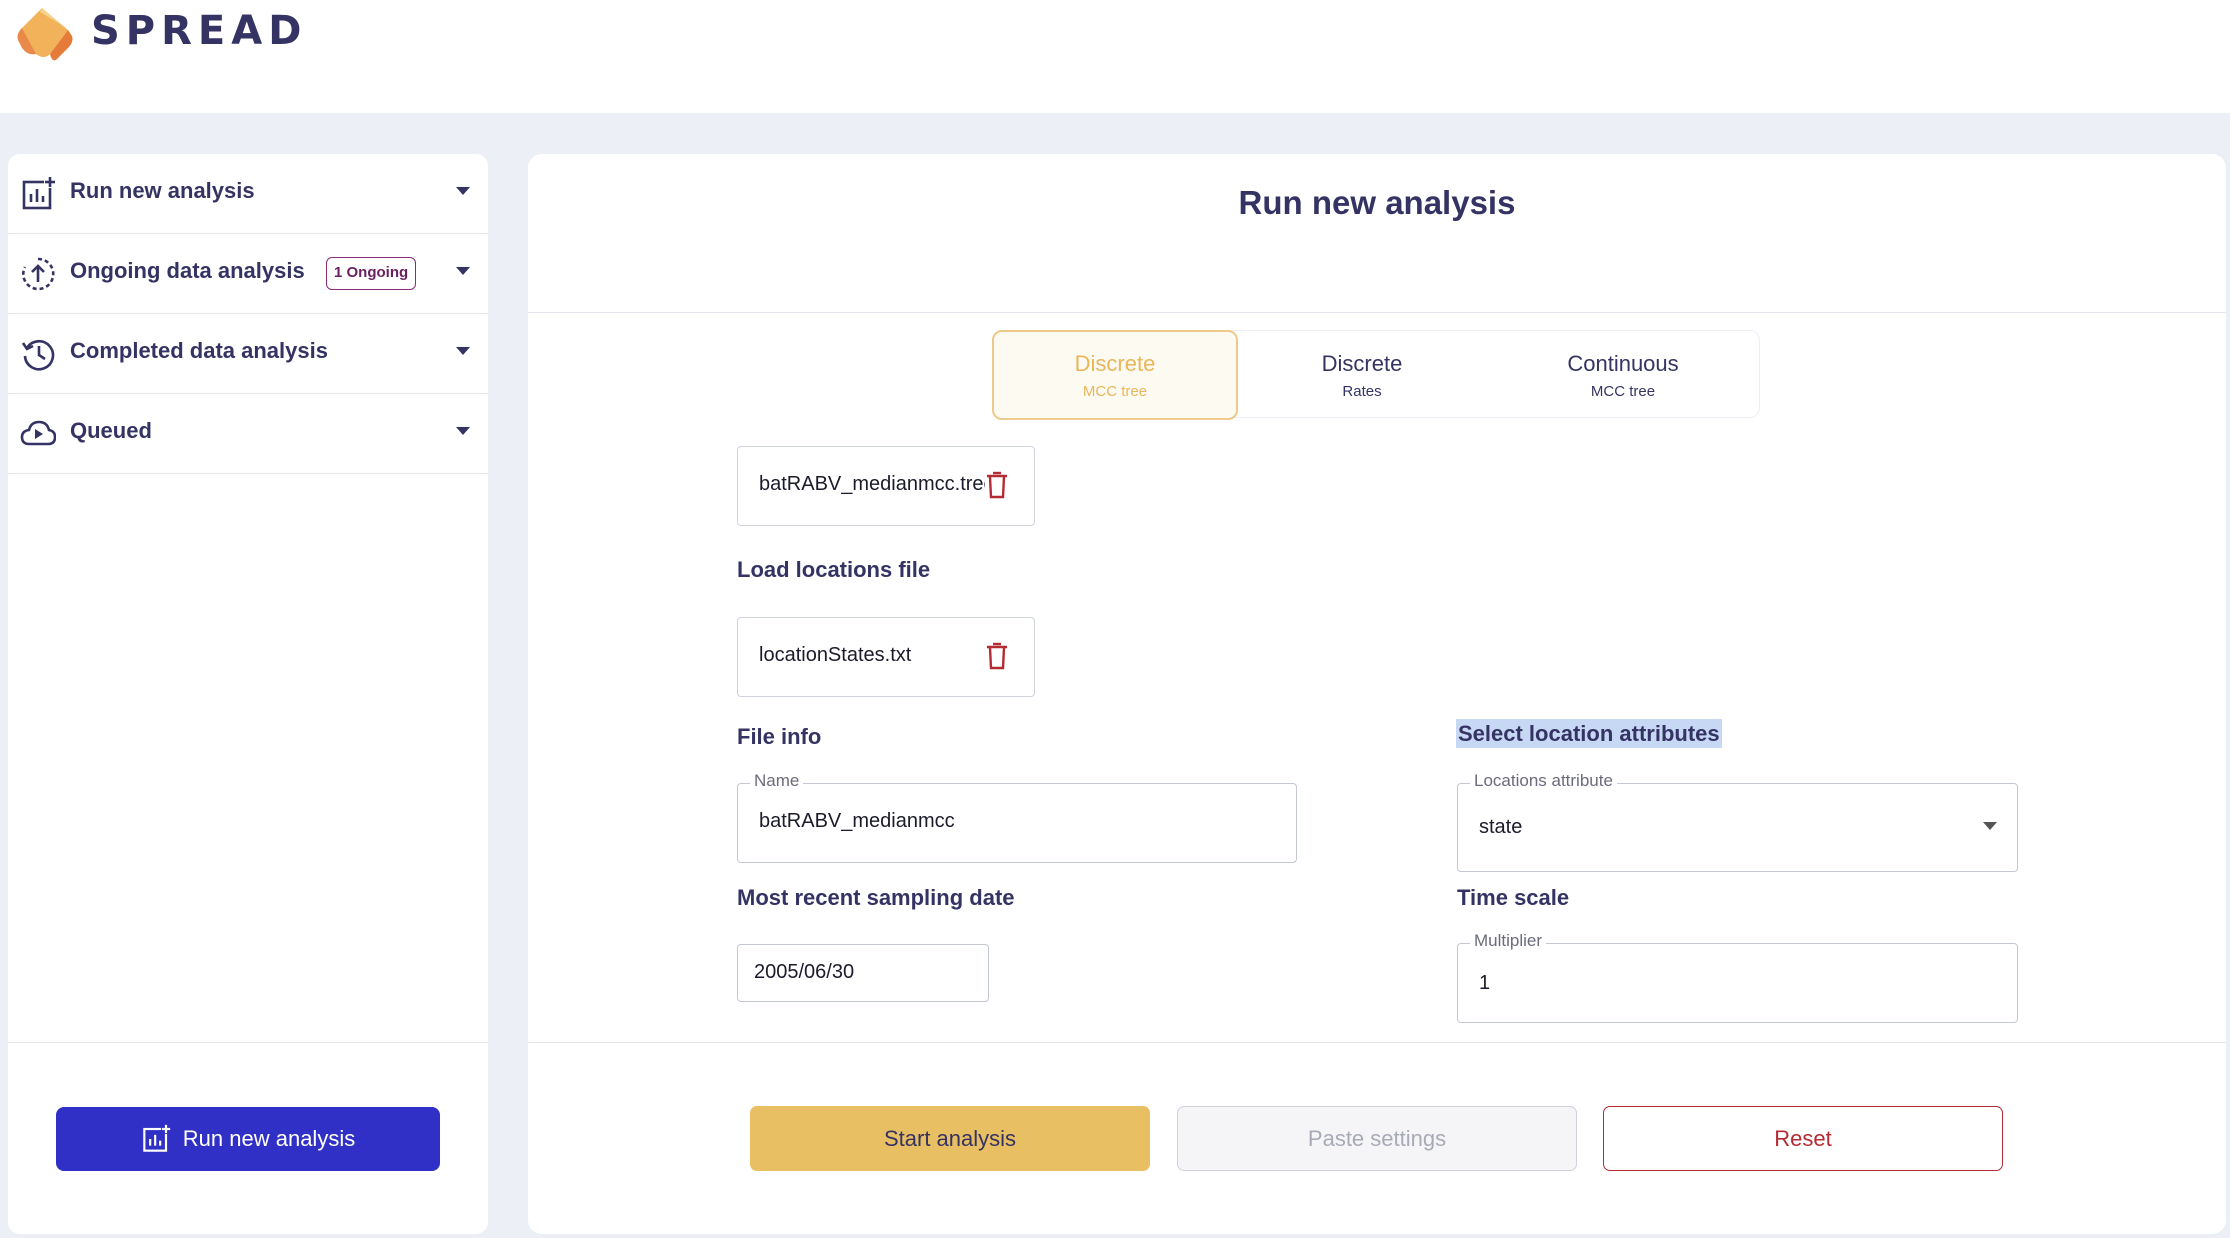  I want to click on select-location-attributes-text: Select location attributes, so click(1589, 733).